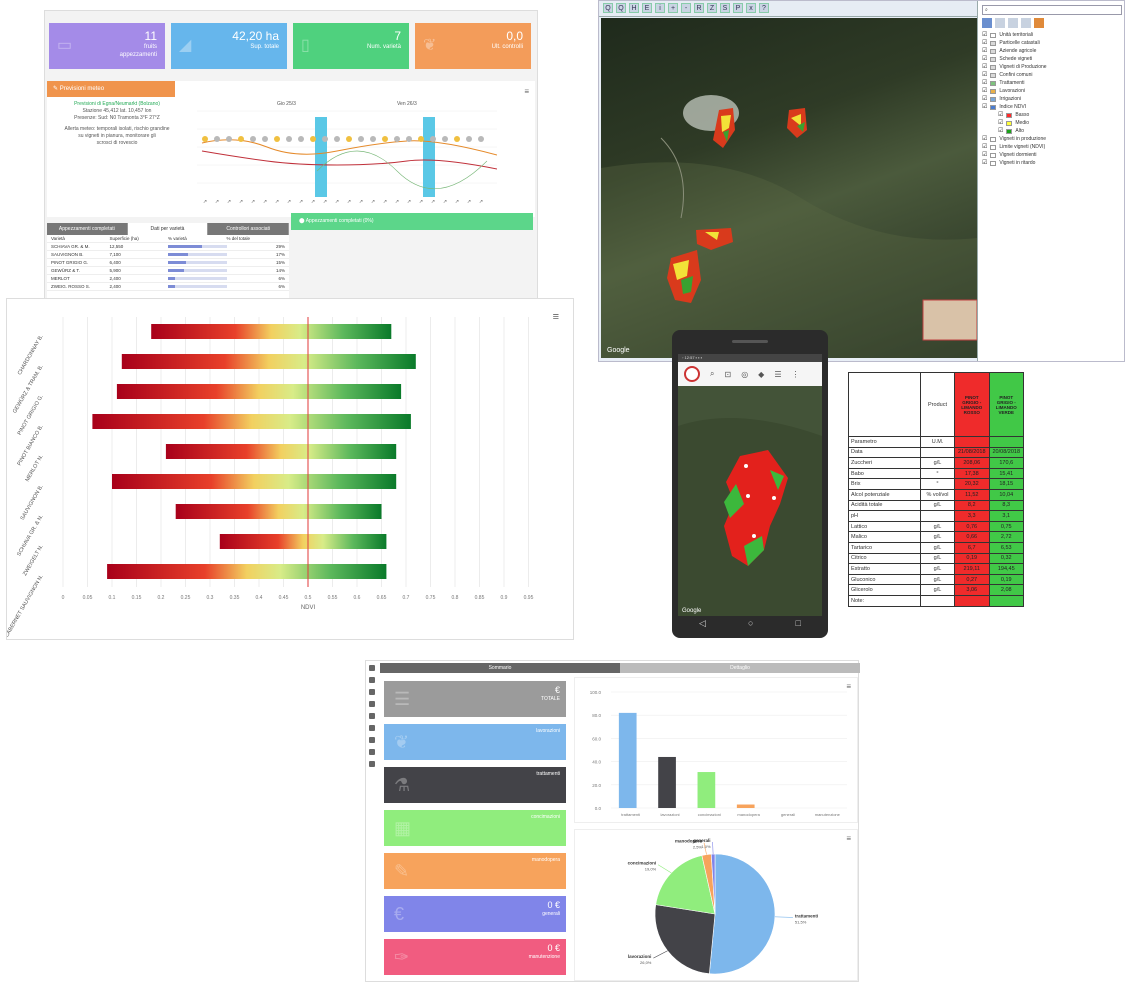  Describe the element at coordinates (168, 279) in the screenshot. I see `table-row: MERLOT 2,400 6%` at that location.